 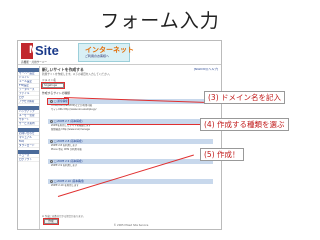 What do you see at coordinates (245, 97) in the screenshot?
I see `callout-step3: (3) ドメイン名を記入` at bounding box center [245, 97].